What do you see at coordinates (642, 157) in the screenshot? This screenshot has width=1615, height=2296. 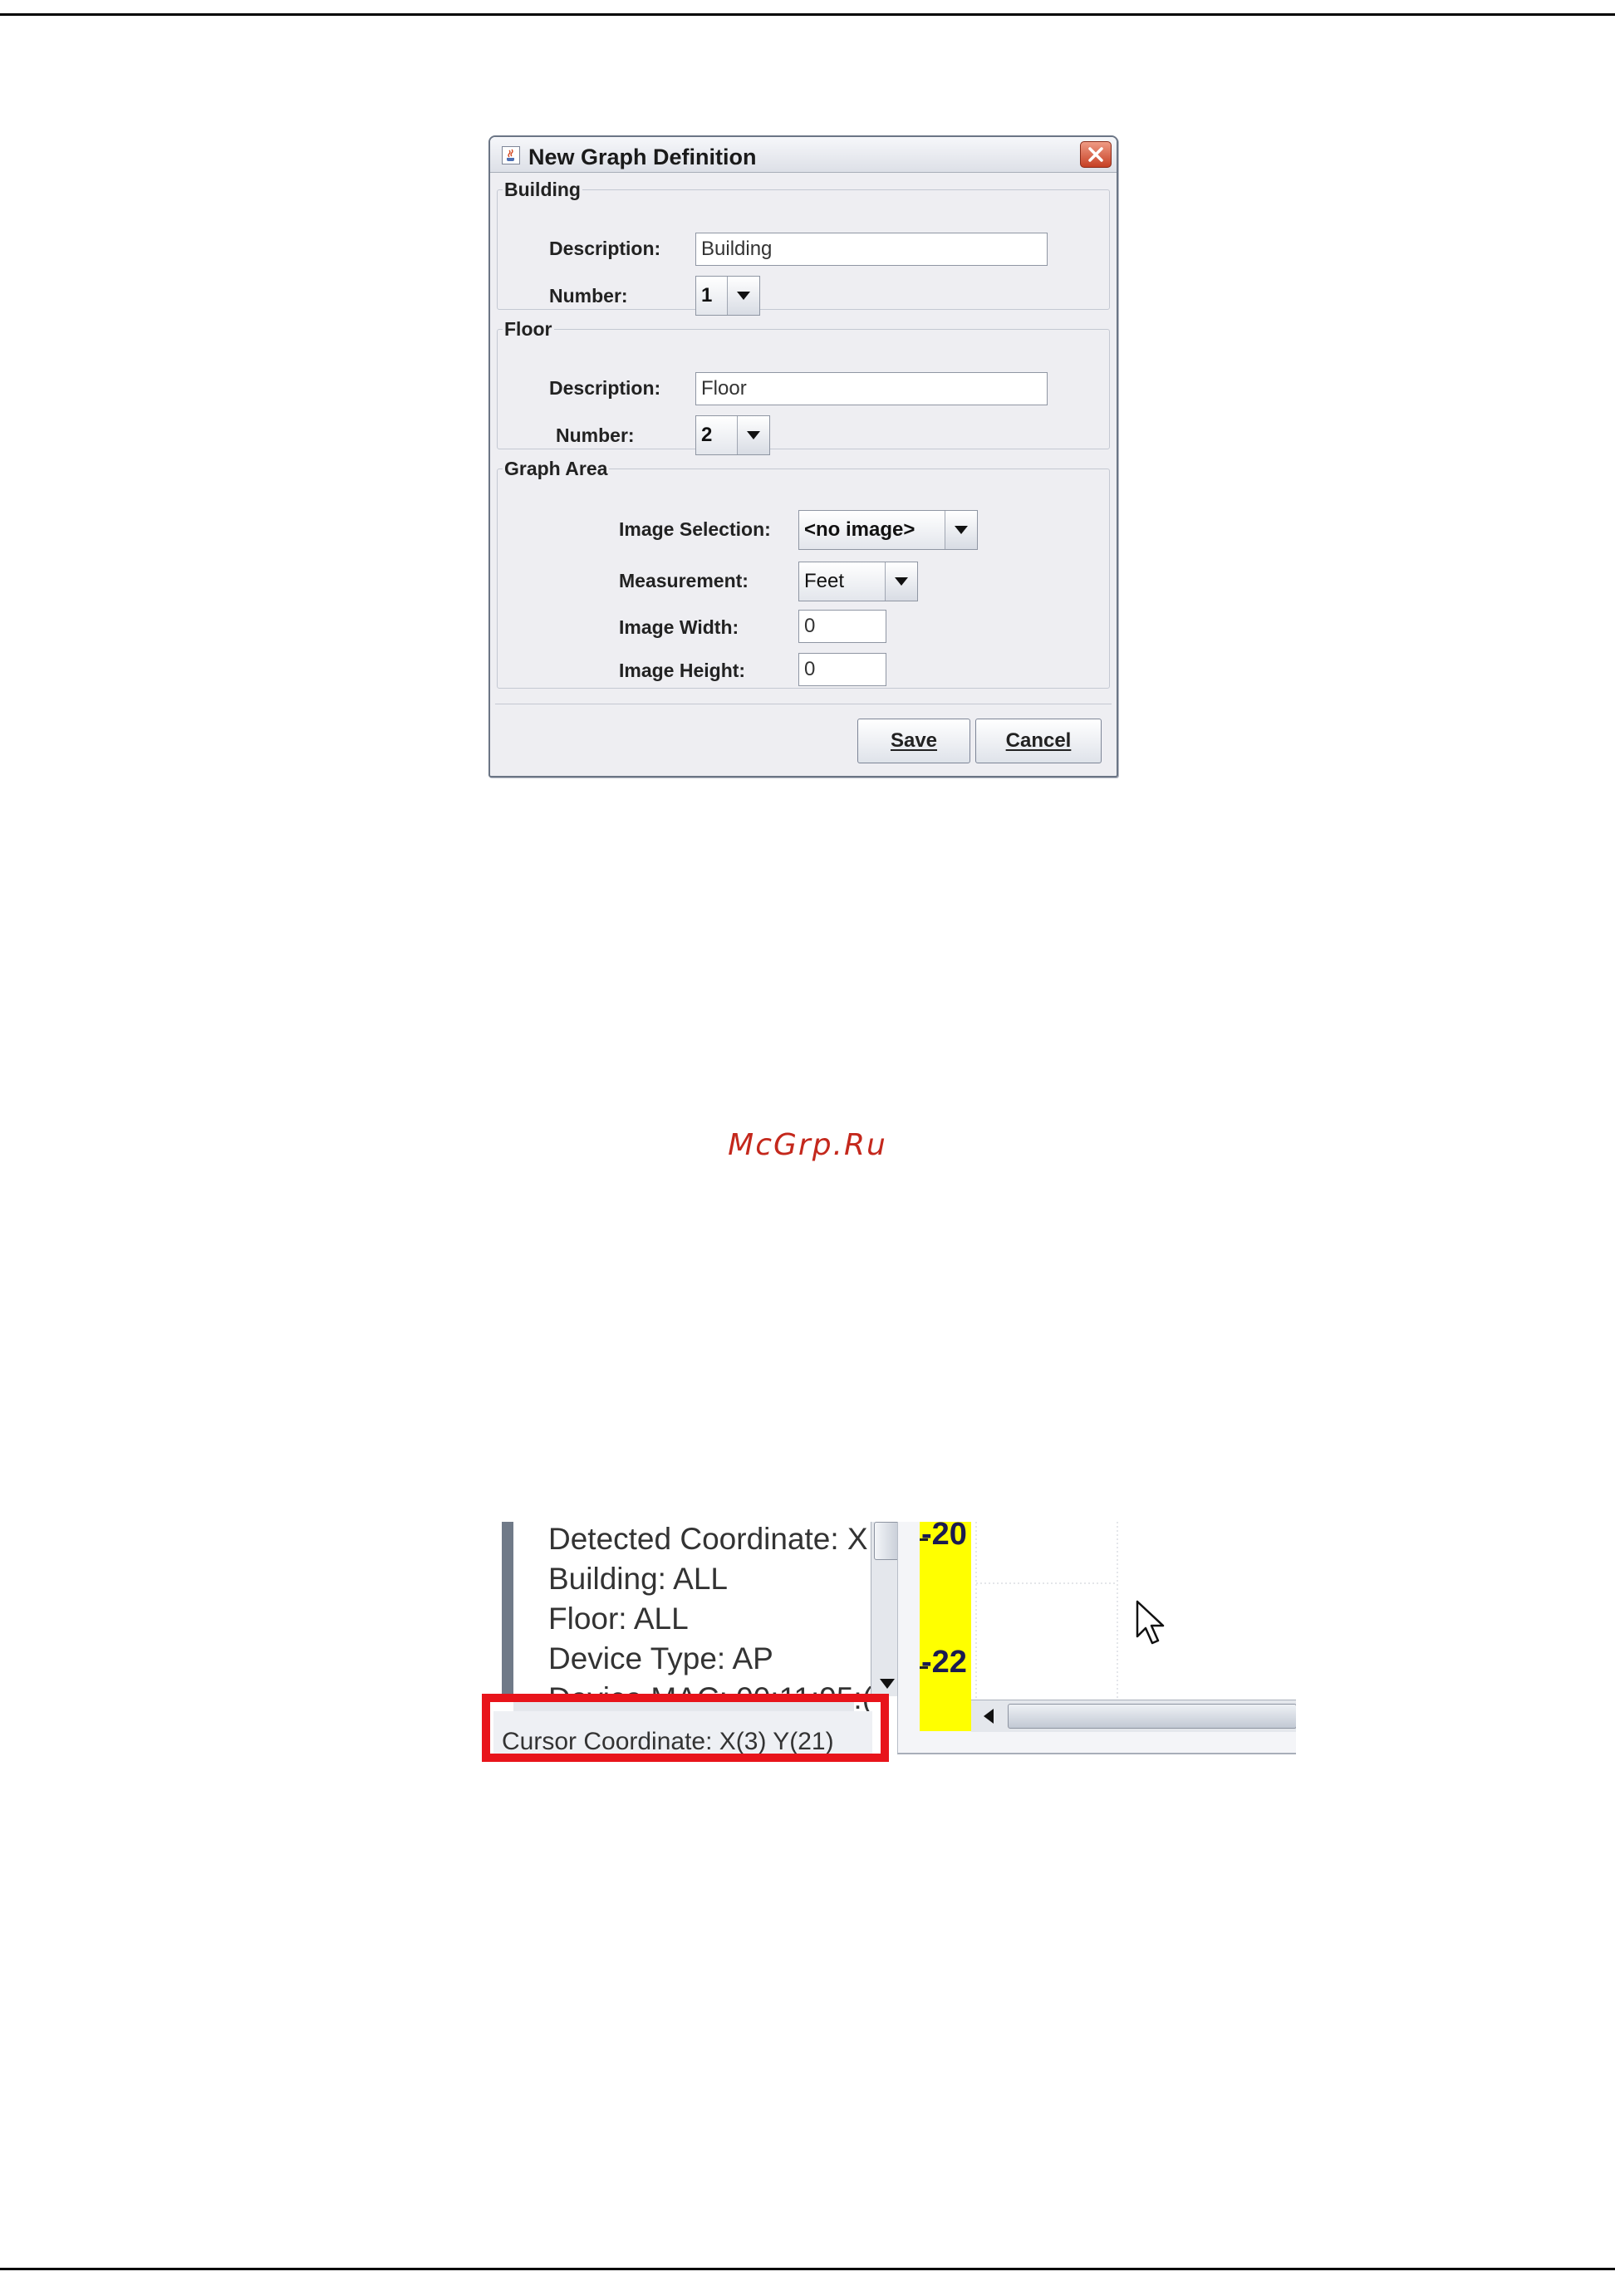 I see `dialog-title: New Graph Definition` at bounding box center [642, 157].